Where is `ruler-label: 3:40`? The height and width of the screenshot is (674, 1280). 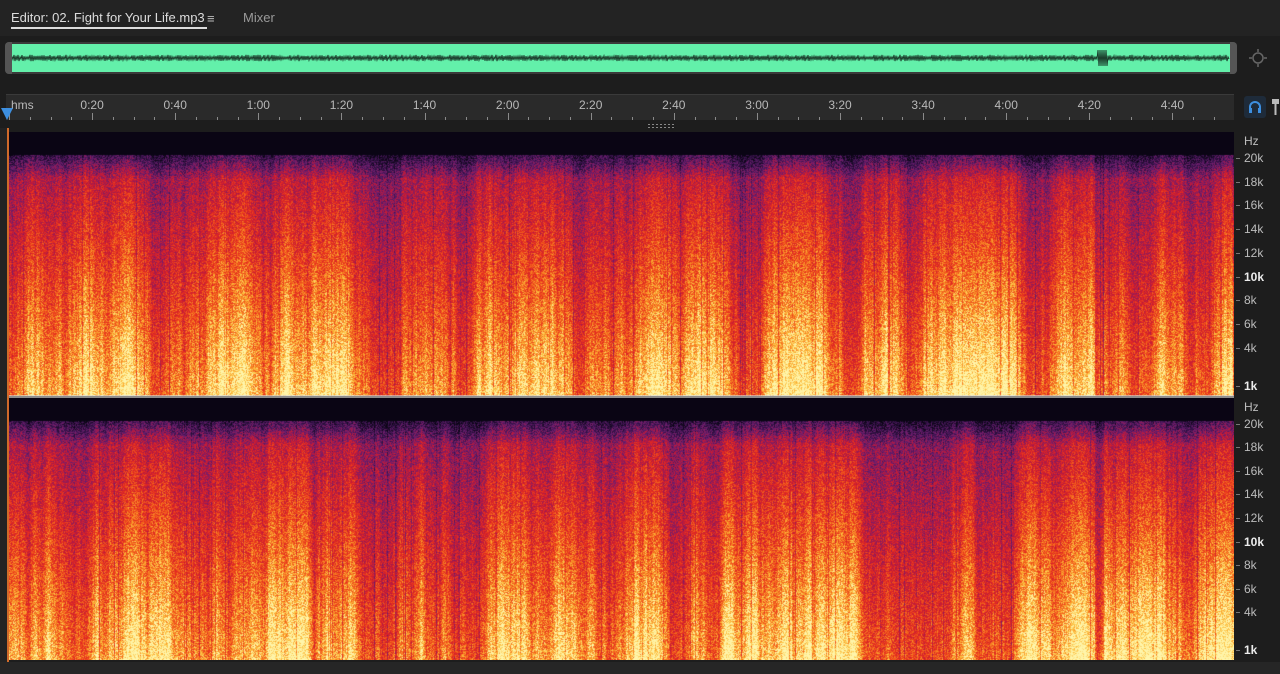
ruler-label: 3:40 is located at coordinates (923, 105).